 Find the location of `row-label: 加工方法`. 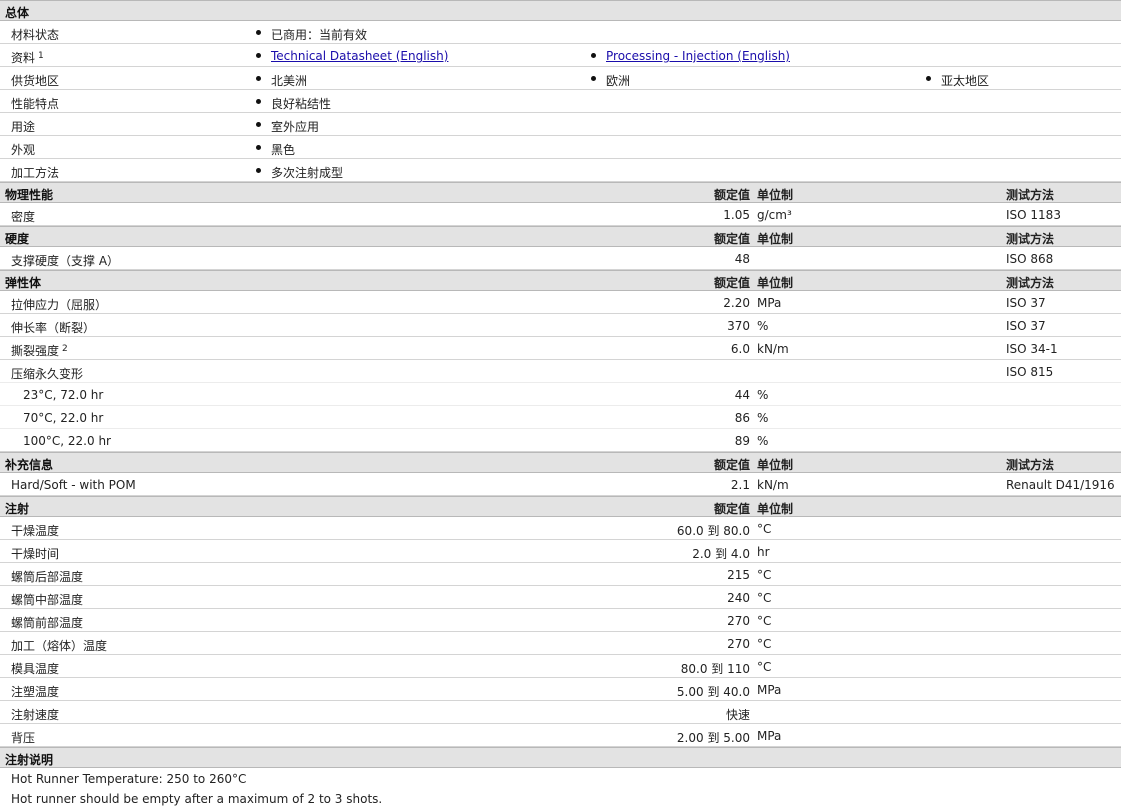

row-label: 加工方法 is located at coordinates (35, 173).